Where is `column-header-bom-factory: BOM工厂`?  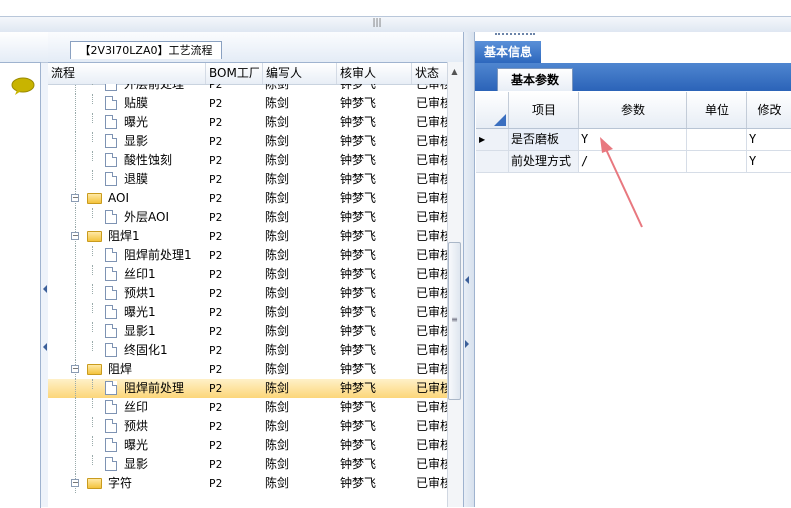 column-header-bom-factory: BOM工厂 is located at coordinates (232, 73).